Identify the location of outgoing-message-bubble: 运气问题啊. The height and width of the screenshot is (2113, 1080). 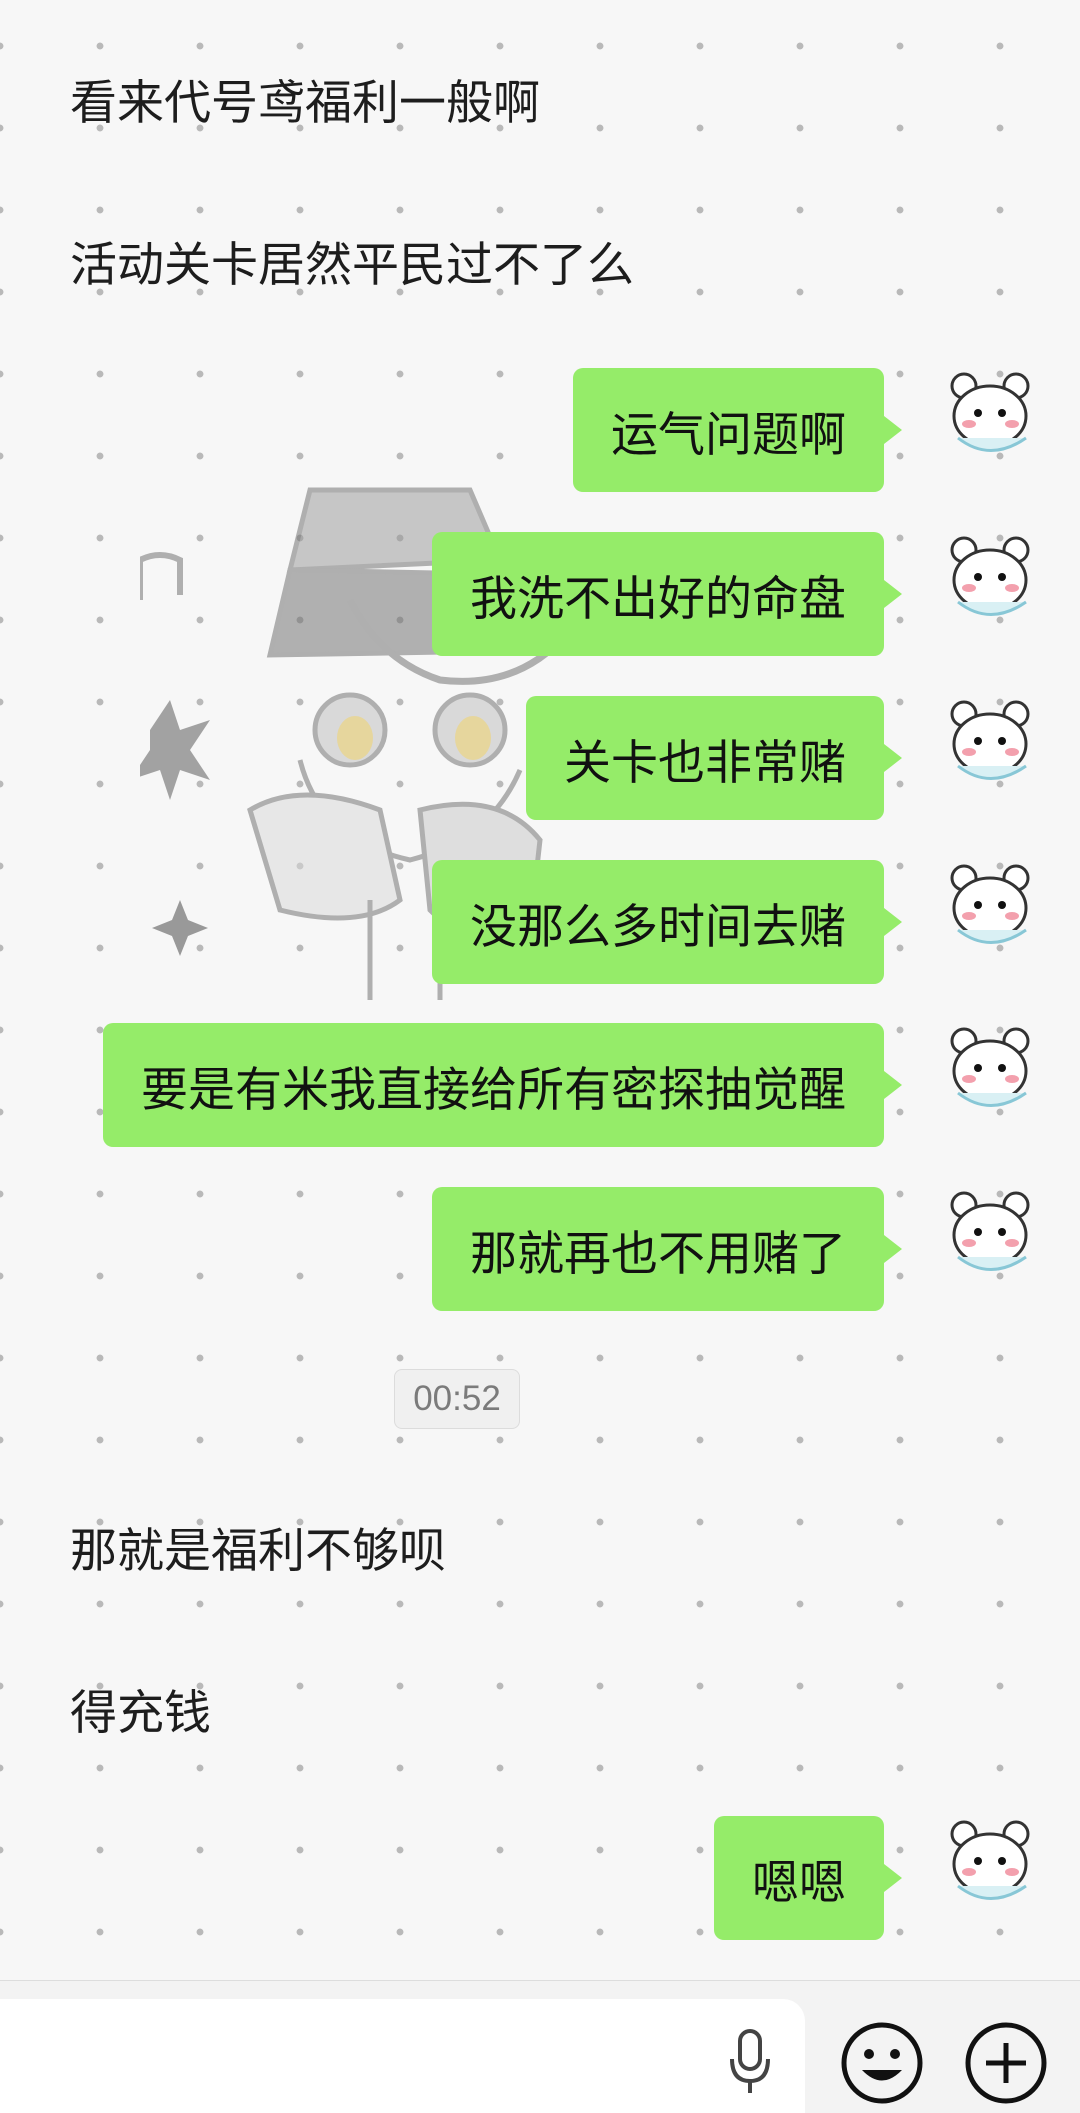
(737, 430).